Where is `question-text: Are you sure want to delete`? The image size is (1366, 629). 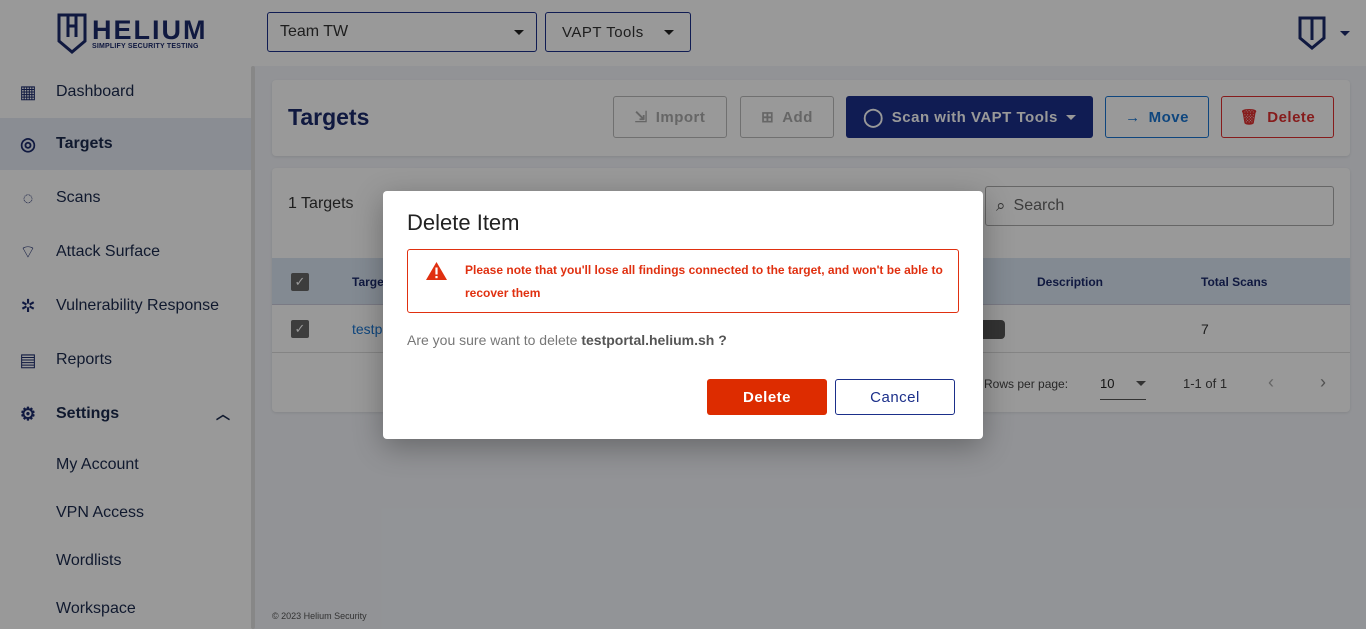 question-text: Are you sure want to delete is located at coordinates (492, 340).